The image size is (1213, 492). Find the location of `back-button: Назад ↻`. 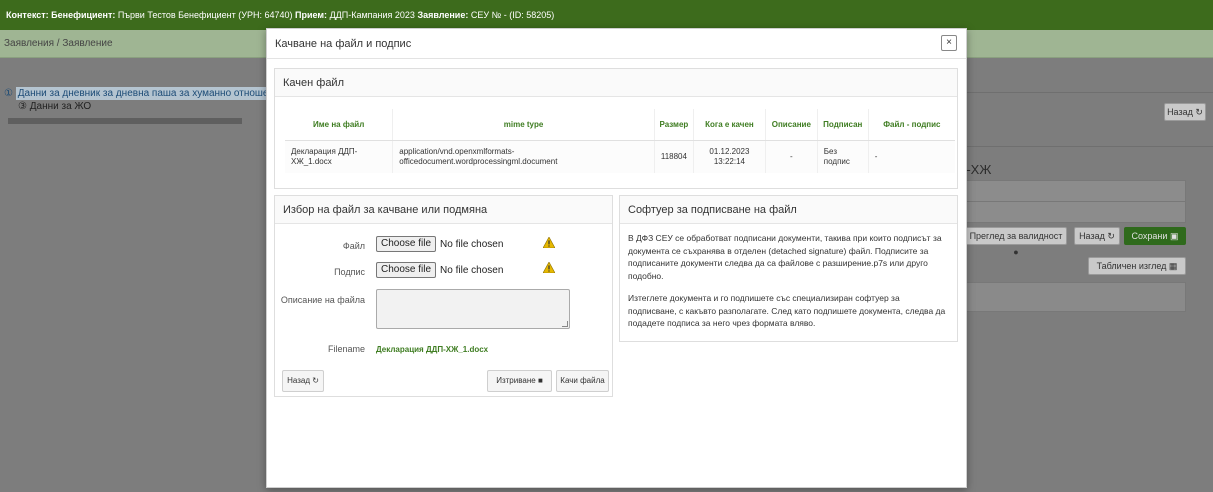

back-button: Назад ↻ is located at coordinates (303, 381).